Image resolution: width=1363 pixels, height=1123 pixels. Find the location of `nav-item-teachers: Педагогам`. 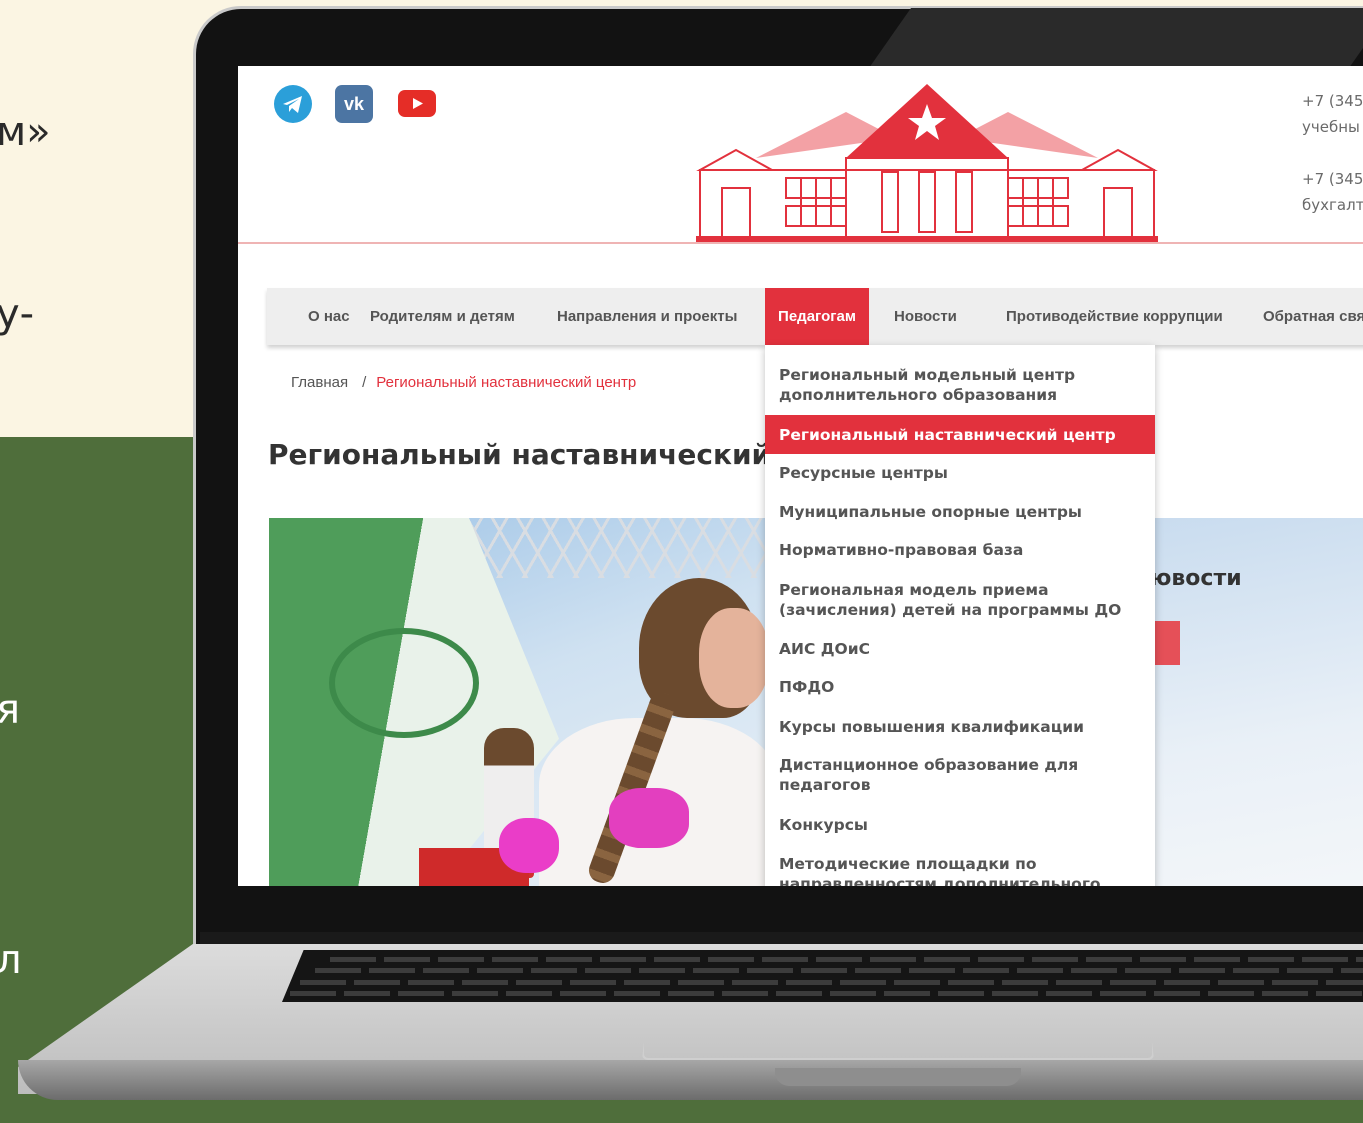

nav-item-teachers: Педагогам is located at coordinates (817, 316).